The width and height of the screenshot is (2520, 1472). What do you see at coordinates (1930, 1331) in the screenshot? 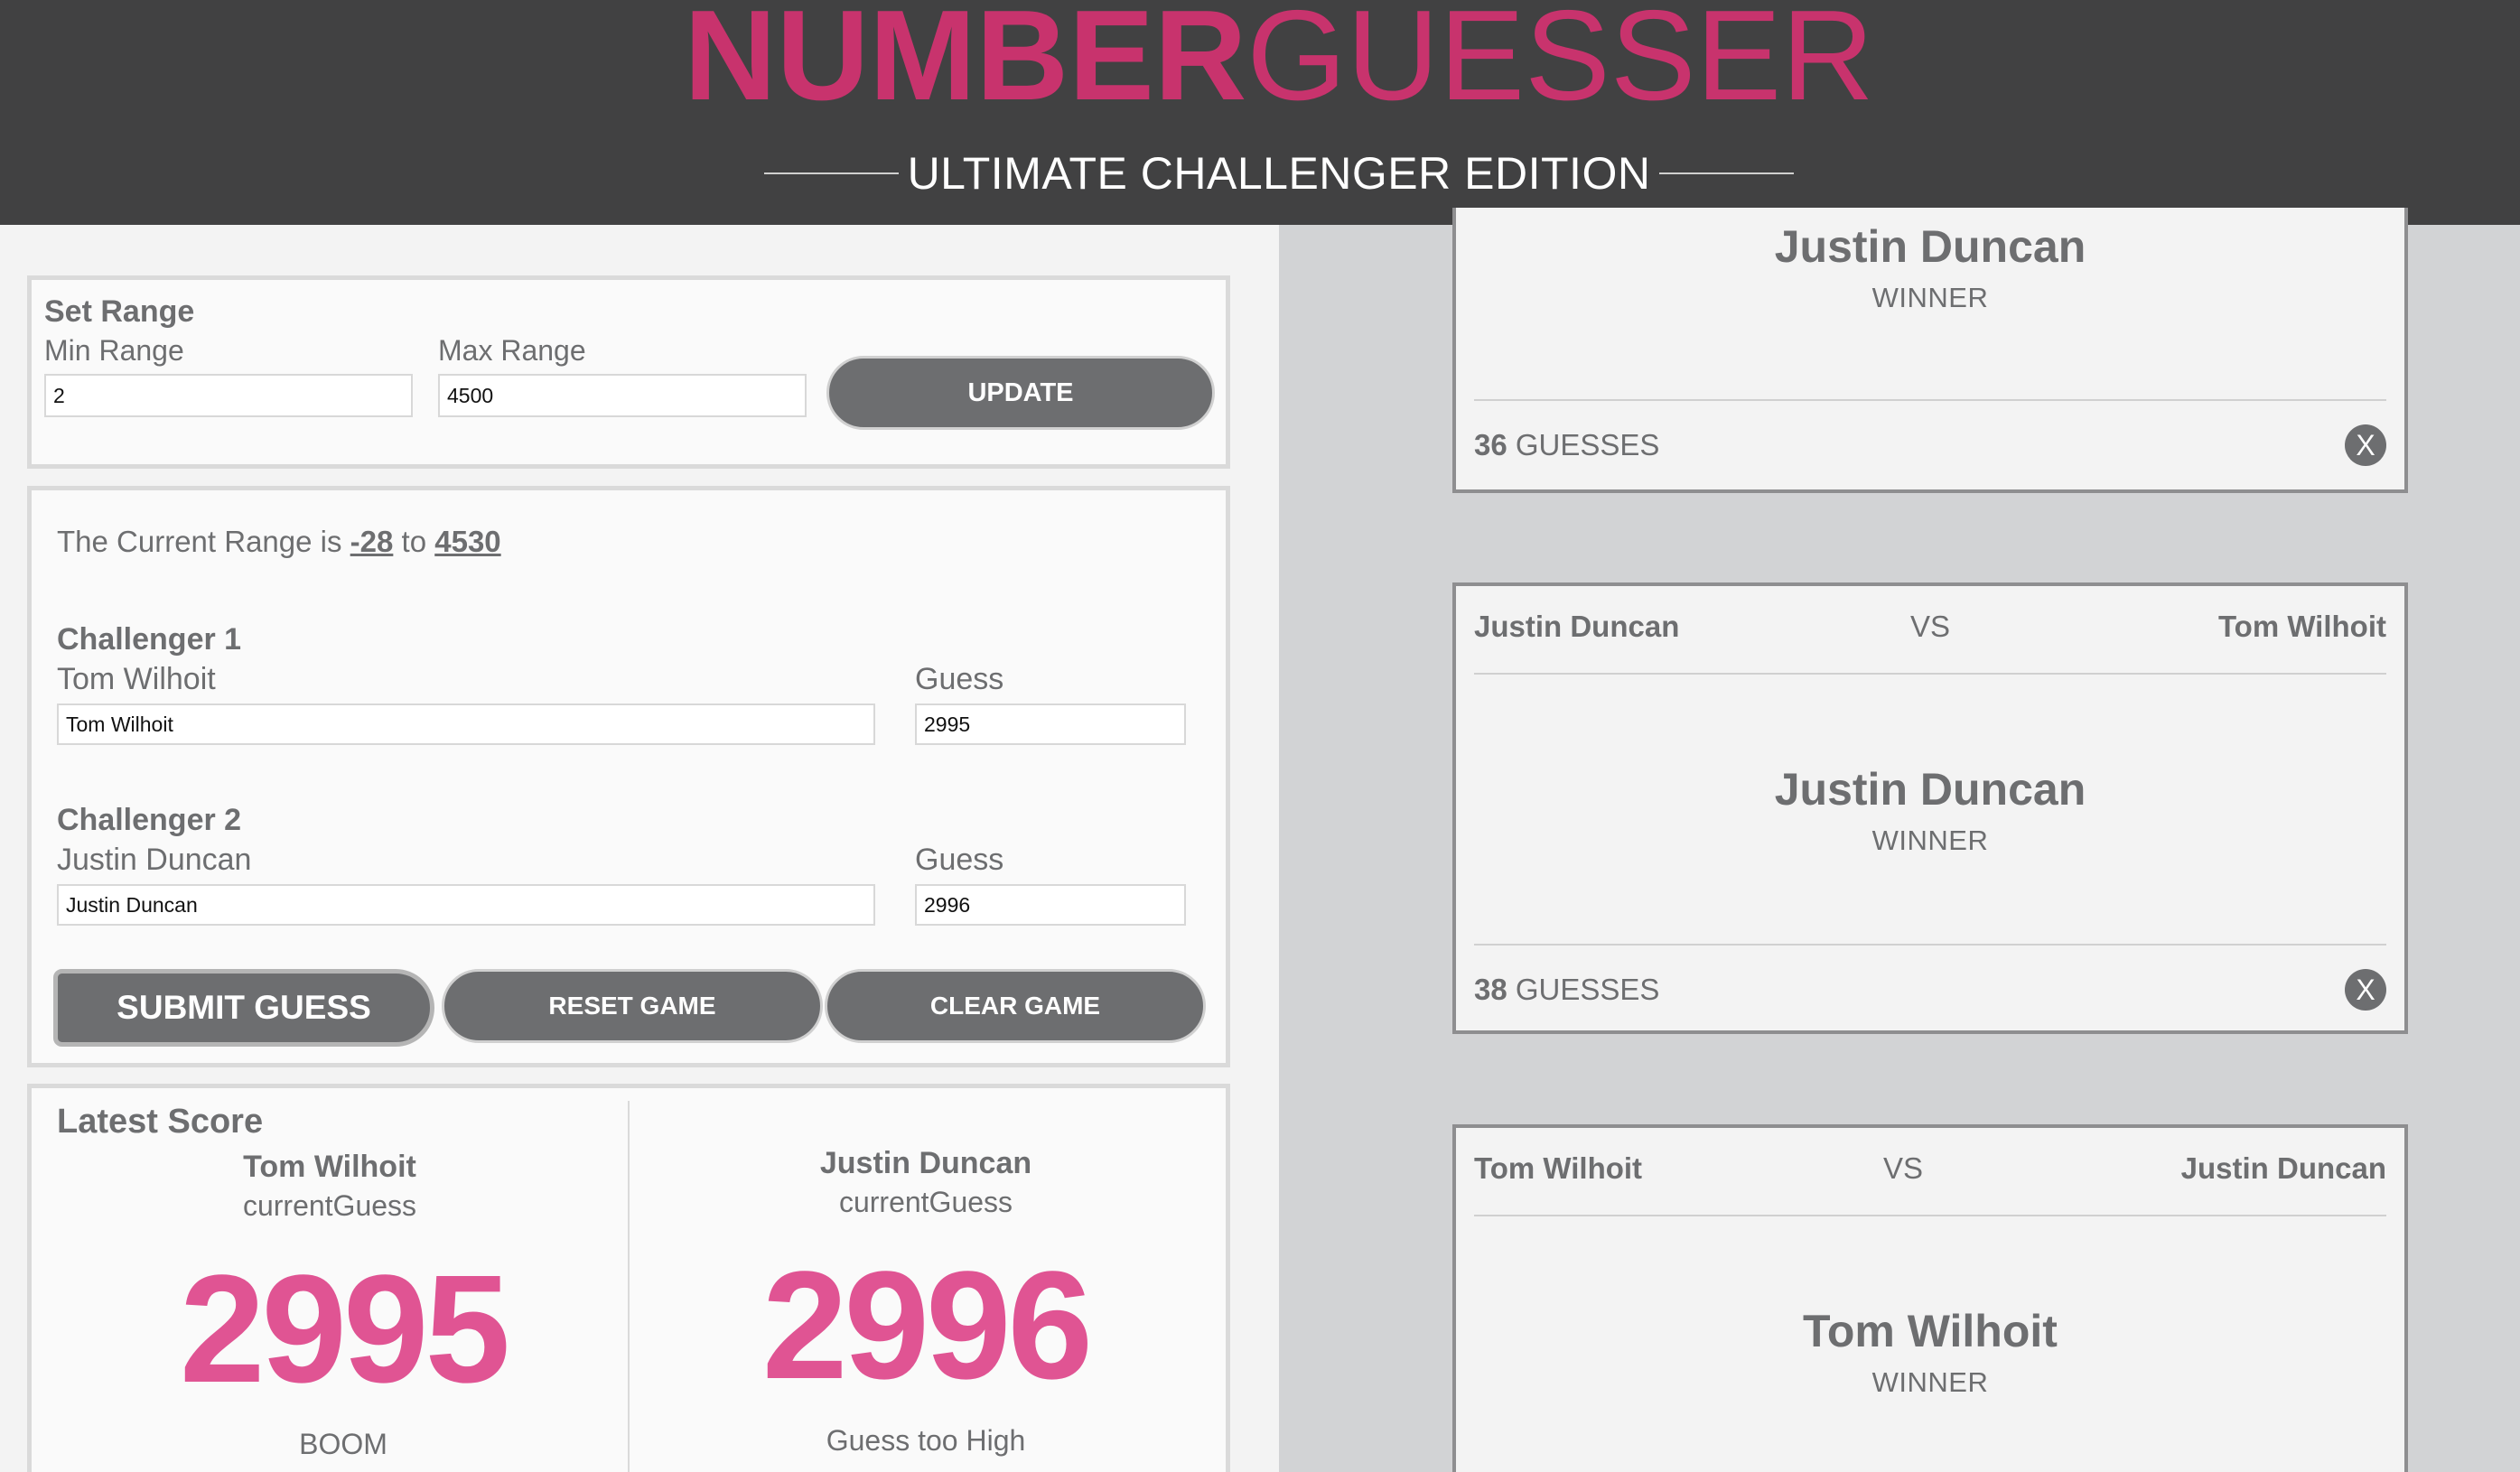
I see `card-3-winner-name: Tom Wilhoit` at bounding box center [1930, 1331].